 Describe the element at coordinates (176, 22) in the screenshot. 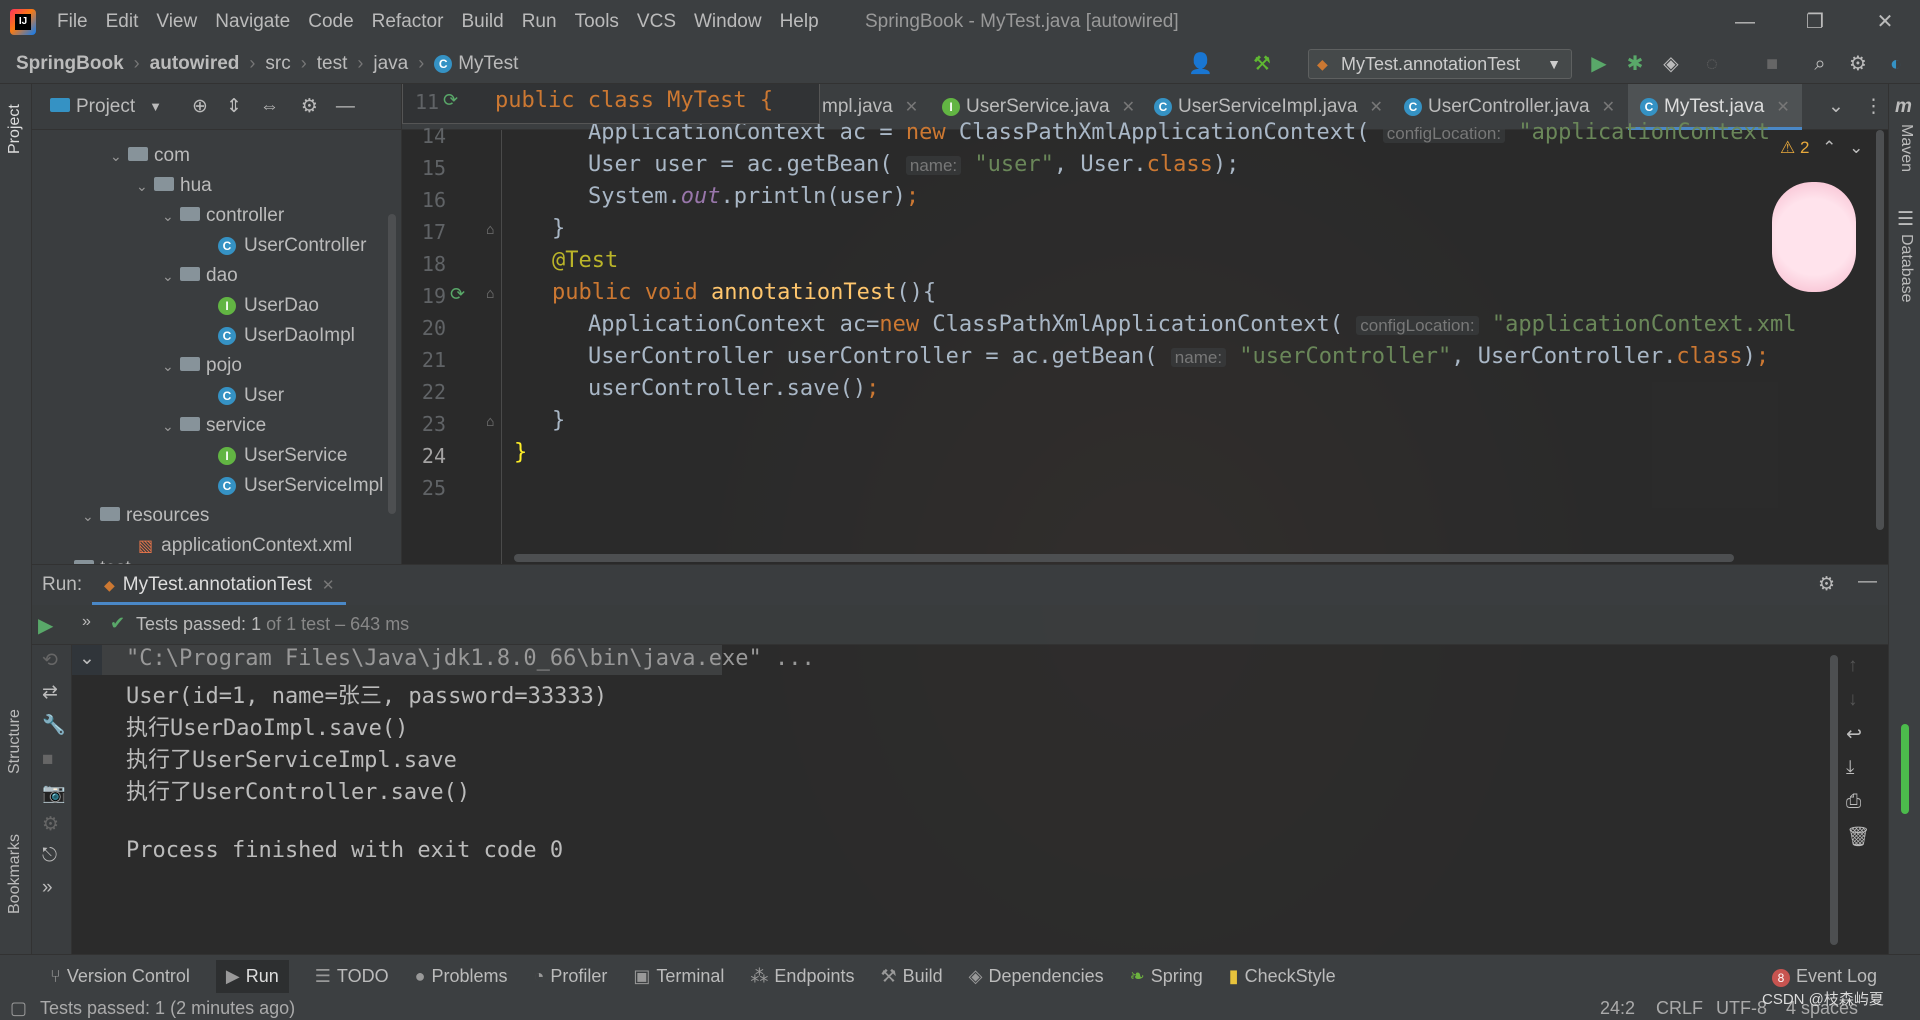

I see `menu-view: View` at that location.